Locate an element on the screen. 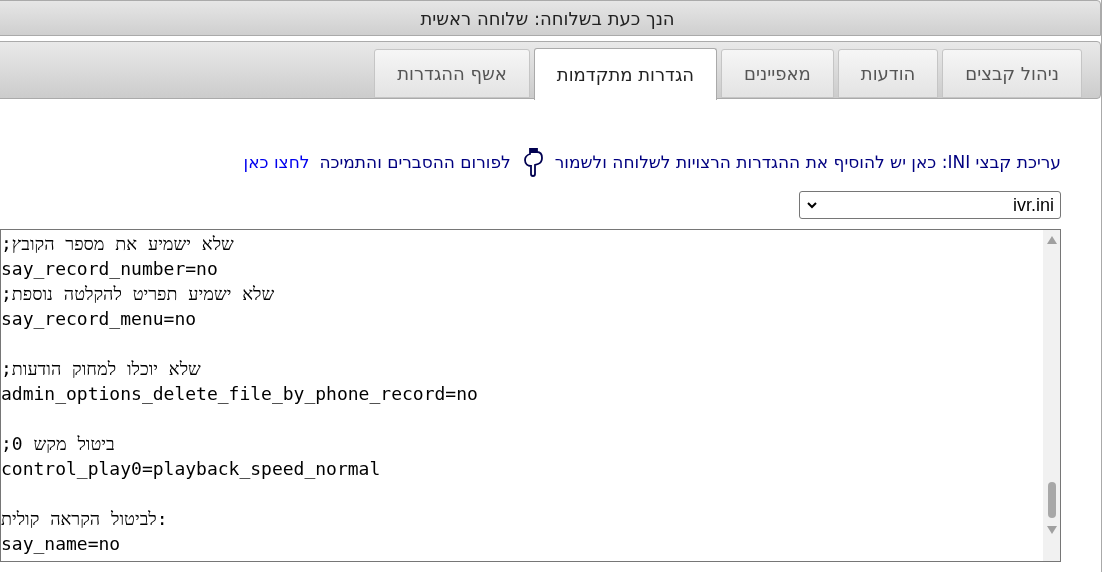 This screenshot has width=1109, height=572. code-line: ;שלא ישמיע תפריט להקלטה נוספת is located at coordinates (138, 293).